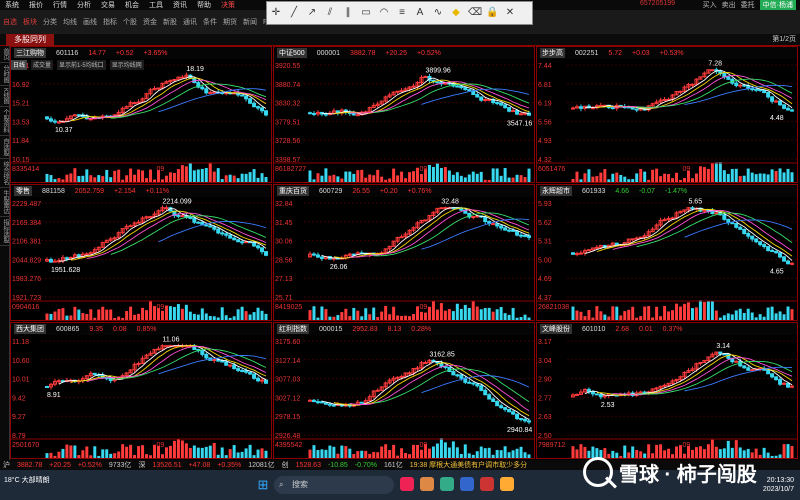 This screenshot has height=500, width=800. What do you see at coordinates (5, 232) in the screenshot?
I see `sidebar-item: 指标选股` at bounding box center [5, 232].